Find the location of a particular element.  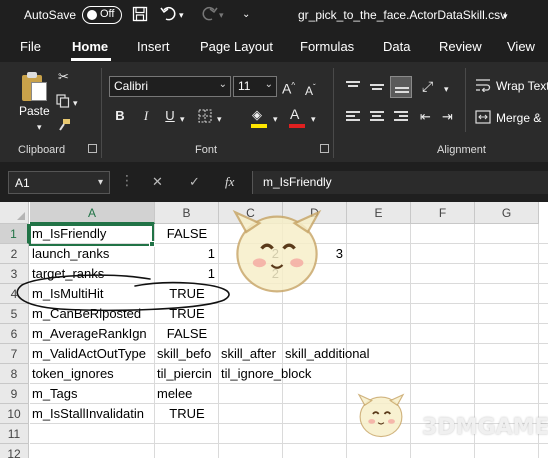

cell-b9: melee is located at coordinates (187, 394).